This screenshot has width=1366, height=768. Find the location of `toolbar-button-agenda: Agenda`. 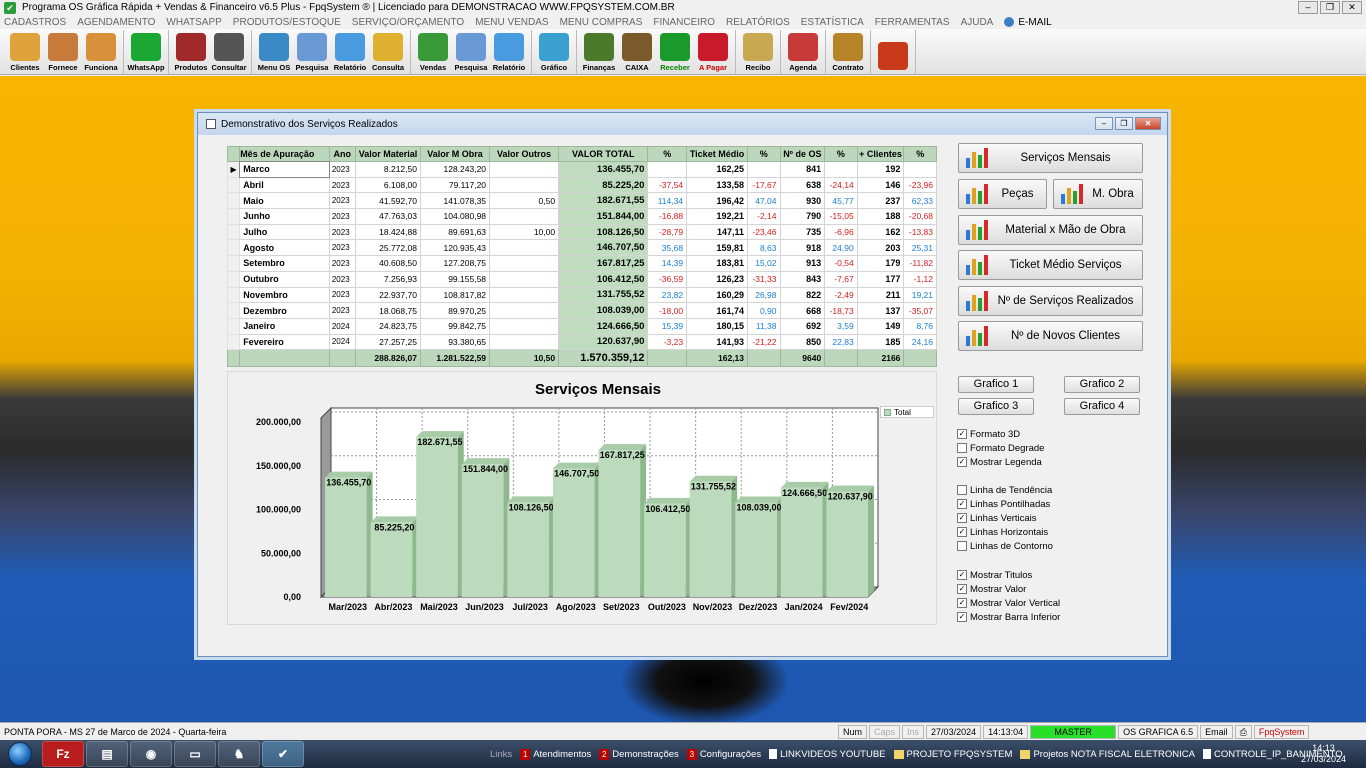

toolbar-button-agenda: Agenda is located at coordinates (803, 52).